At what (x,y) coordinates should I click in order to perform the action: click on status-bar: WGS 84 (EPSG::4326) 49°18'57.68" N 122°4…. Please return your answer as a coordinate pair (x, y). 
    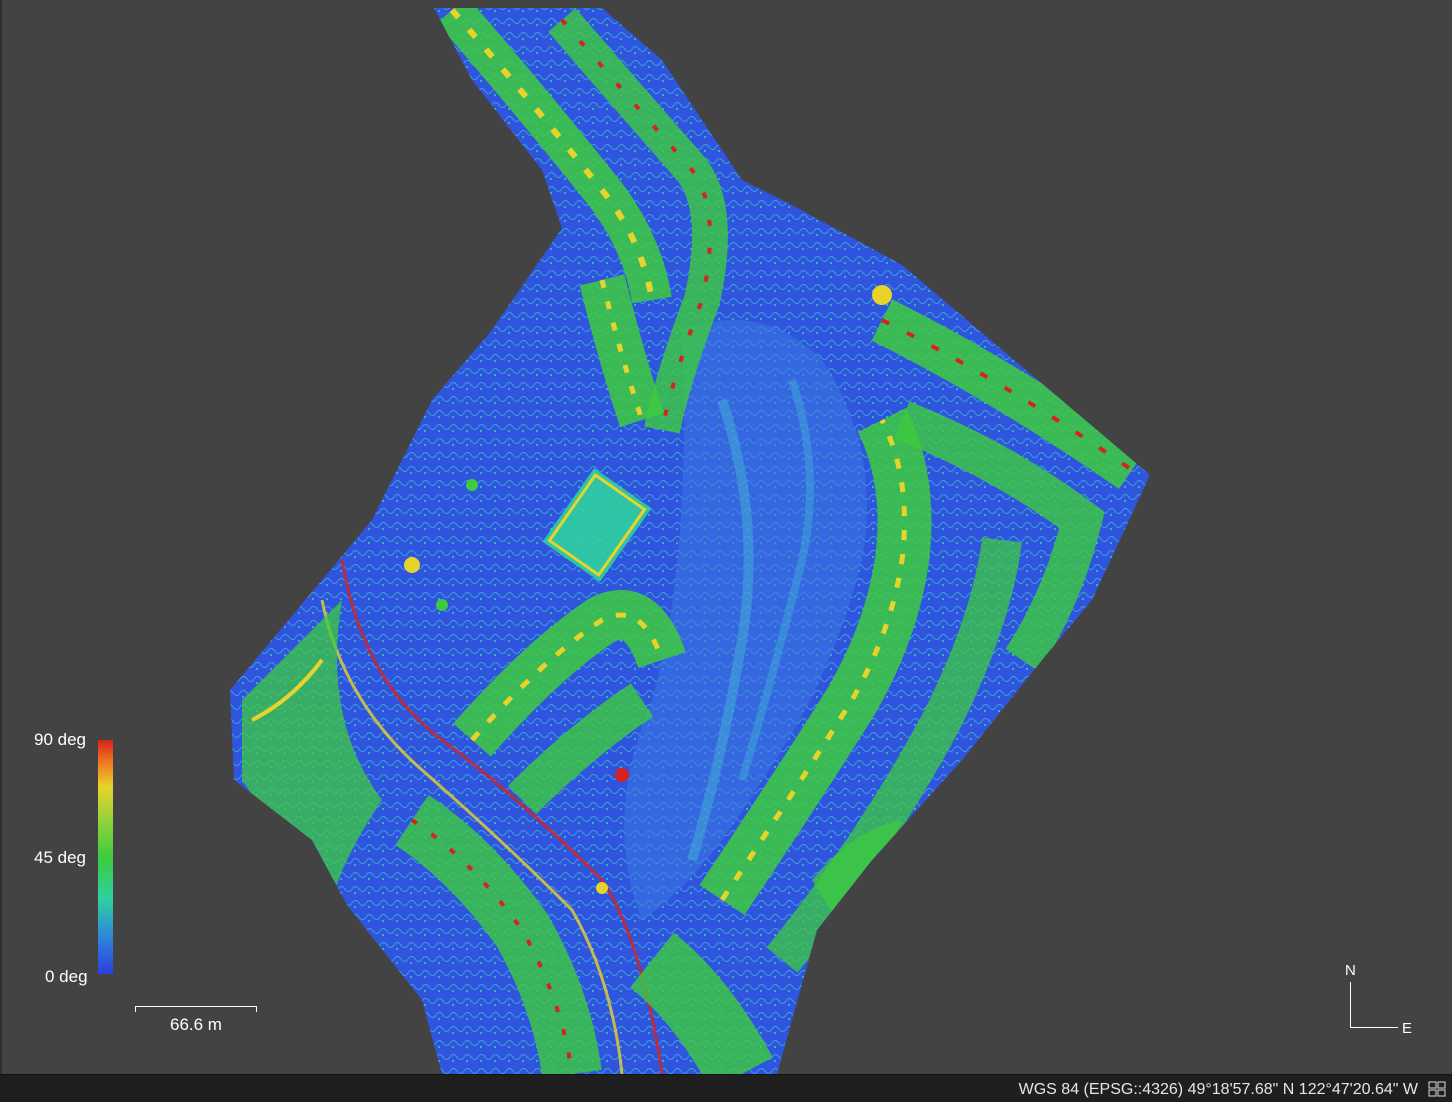
    Looking at the image, I should click on (726, 1088).